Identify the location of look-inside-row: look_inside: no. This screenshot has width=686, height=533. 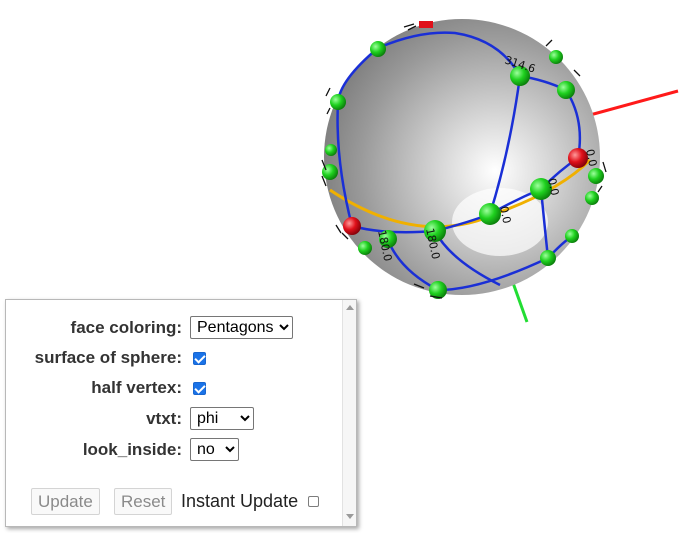
(171, 450).